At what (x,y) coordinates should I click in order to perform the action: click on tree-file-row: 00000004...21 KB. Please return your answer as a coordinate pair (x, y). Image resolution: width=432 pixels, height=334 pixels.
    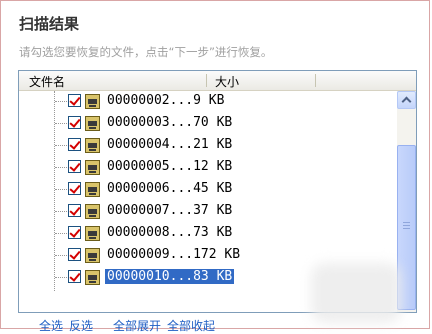
    Looking at the image, I should click on (208, 145).